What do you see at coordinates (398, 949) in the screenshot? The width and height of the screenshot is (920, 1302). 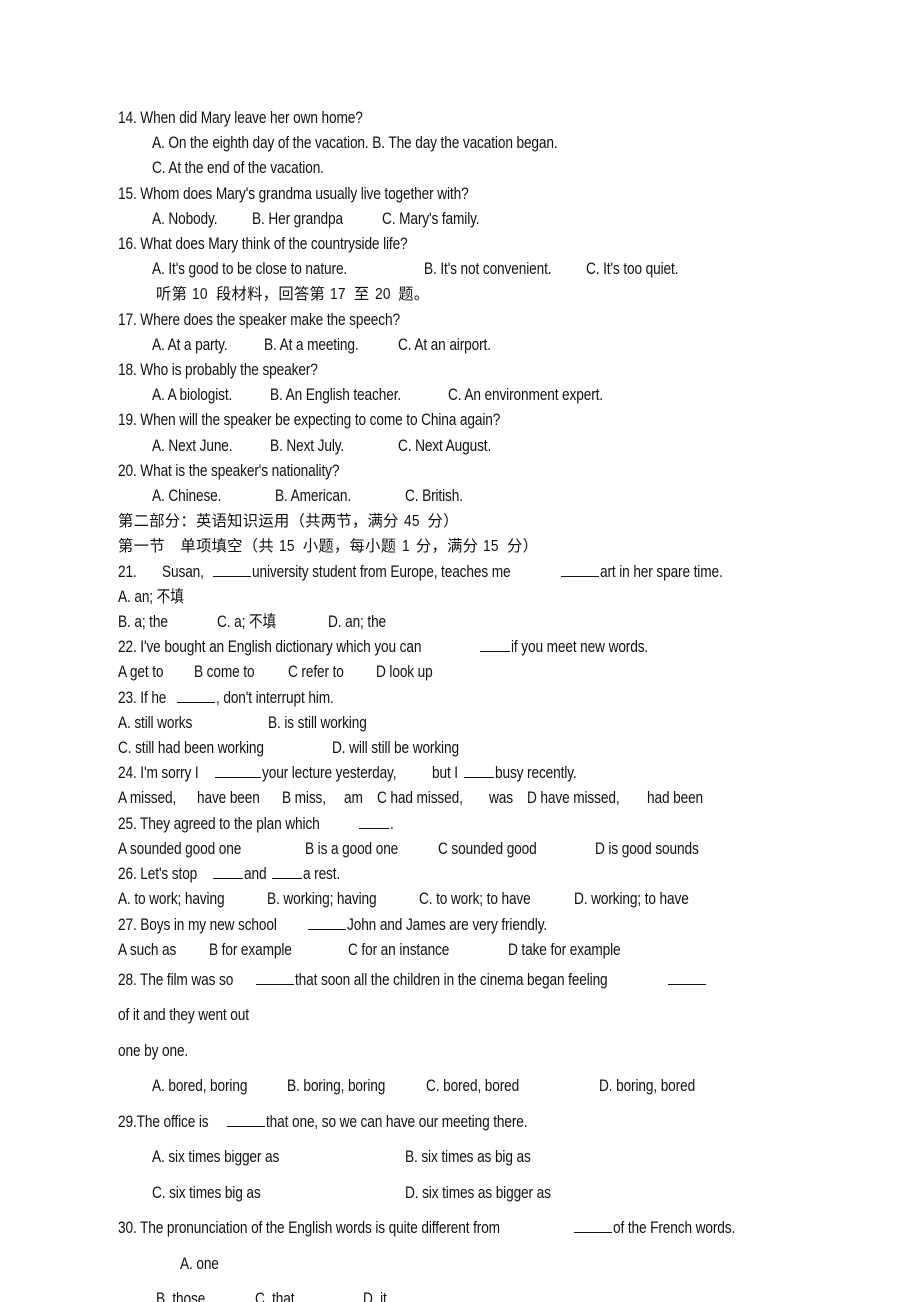 I see `question-27-option-c: C for an instance` at bounding box center [398, 949].